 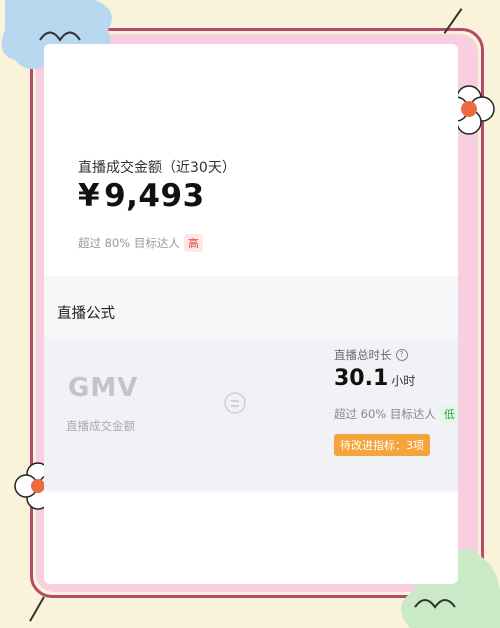 I want to click on doodle-line, so click(x=37, y=609).